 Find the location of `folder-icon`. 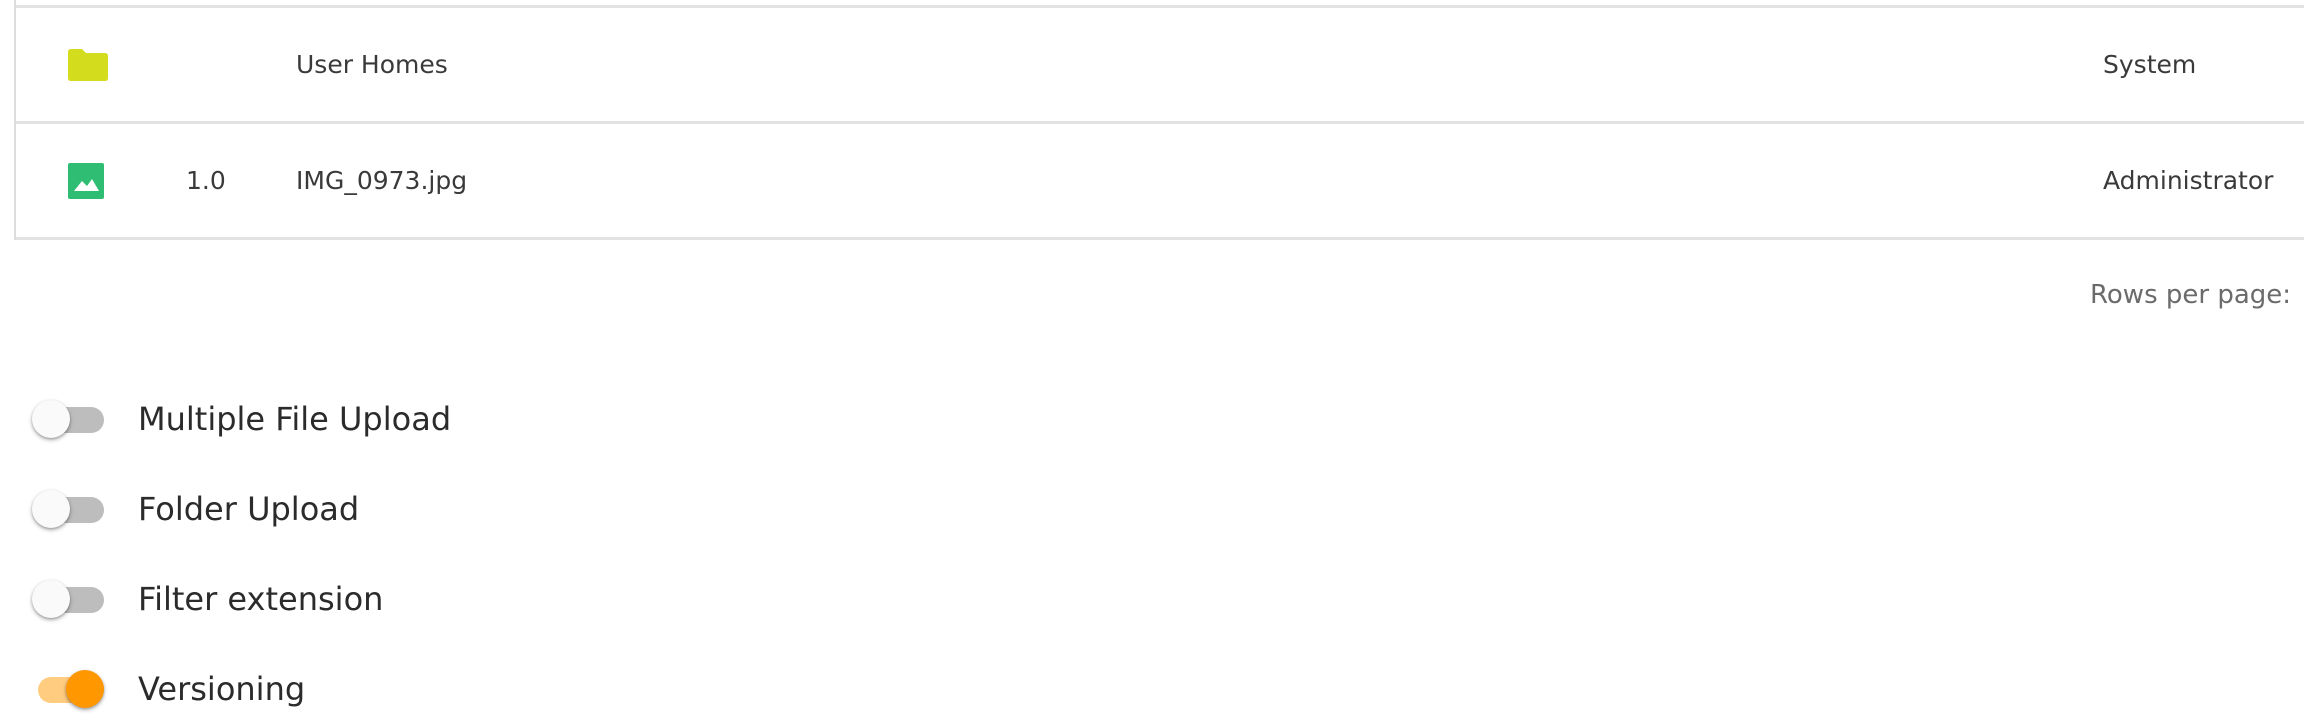

folder-icon is located at coordinates (88, 64).